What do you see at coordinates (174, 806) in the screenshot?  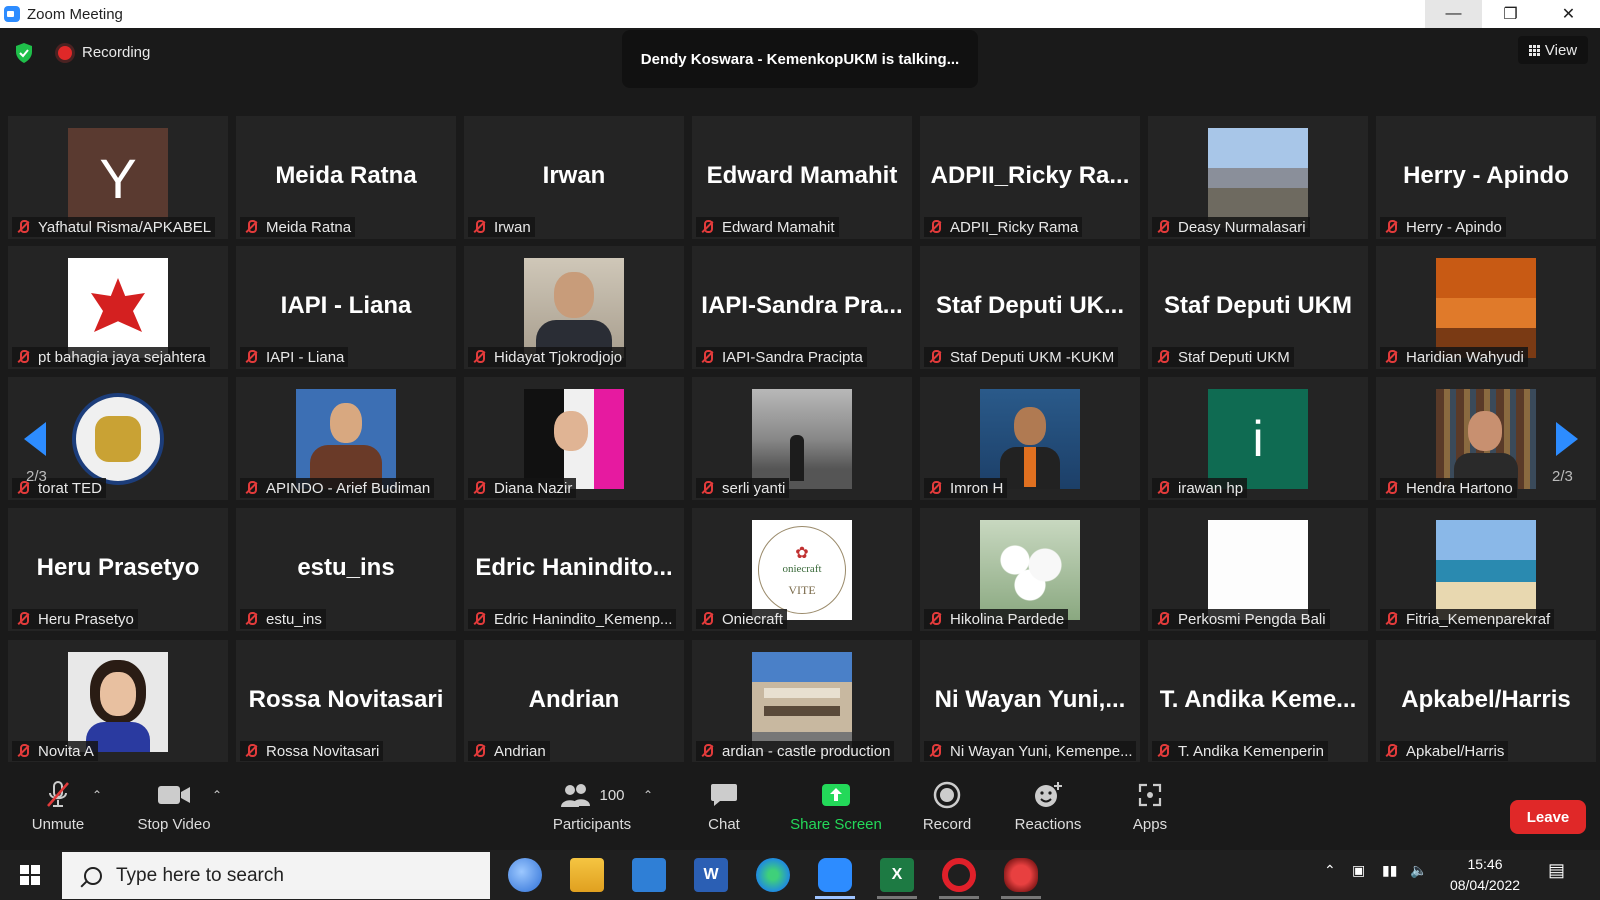 I see `stop-video-button: Stop Video` at bounding box center [174, 806].